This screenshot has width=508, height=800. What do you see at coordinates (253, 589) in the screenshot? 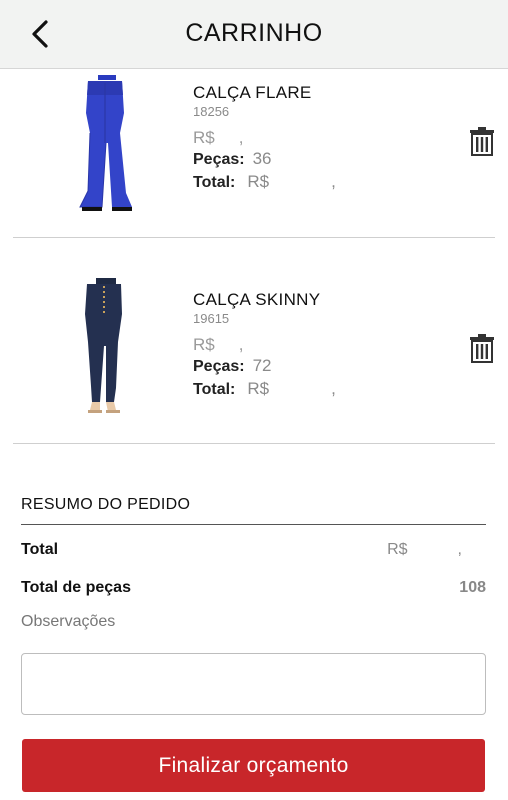
I see `summary-pieces-row: Total de peças 108` at bounding box center [253, 589].